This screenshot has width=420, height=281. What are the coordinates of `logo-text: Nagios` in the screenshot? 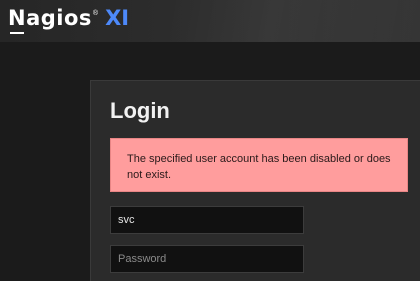 It's located at (50, 18).